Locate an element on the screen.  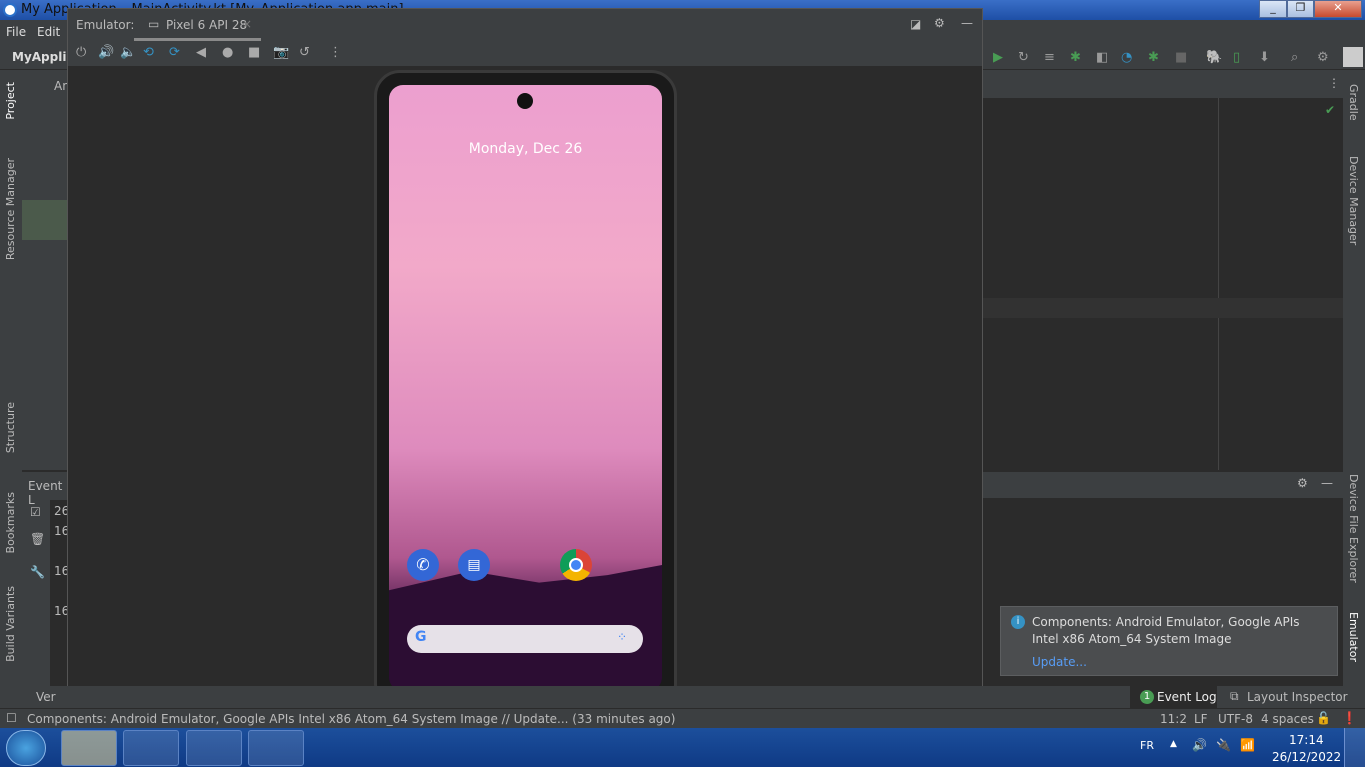
maximize-button: ❐ is located at coordinates (1300, 9).